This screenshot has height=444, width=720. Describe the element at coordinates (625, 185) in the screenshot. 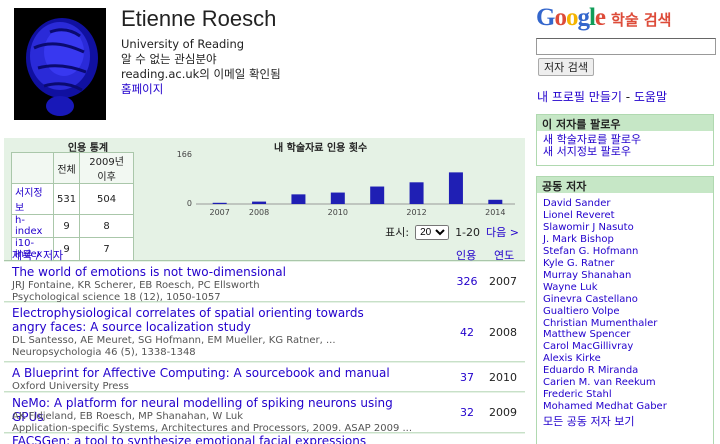

I see `coauthors-header: 공동 저자` at that location.